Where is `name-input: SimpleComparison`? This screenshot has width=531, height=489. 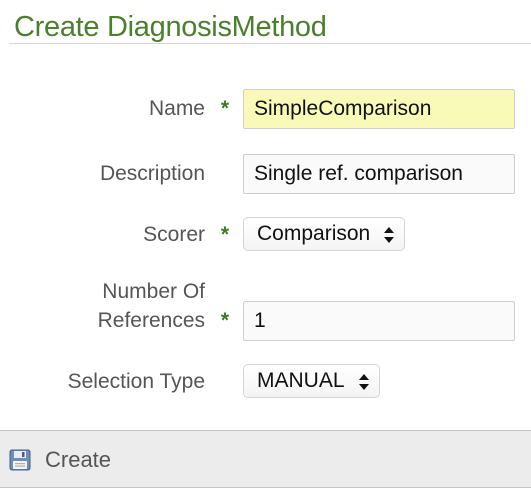
name-input: SimpleComparison is located at coordinates (379, 109).